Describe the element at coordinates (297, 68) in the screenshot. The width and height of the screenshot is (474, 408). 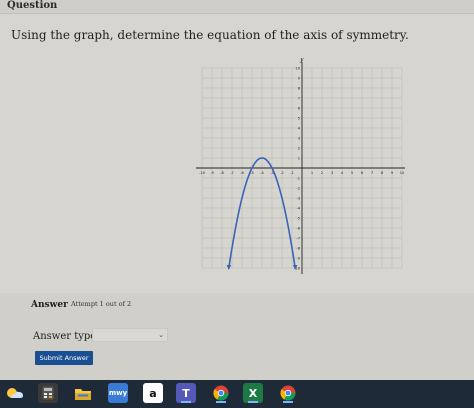
I see `y-tick-label: 10` at that location.